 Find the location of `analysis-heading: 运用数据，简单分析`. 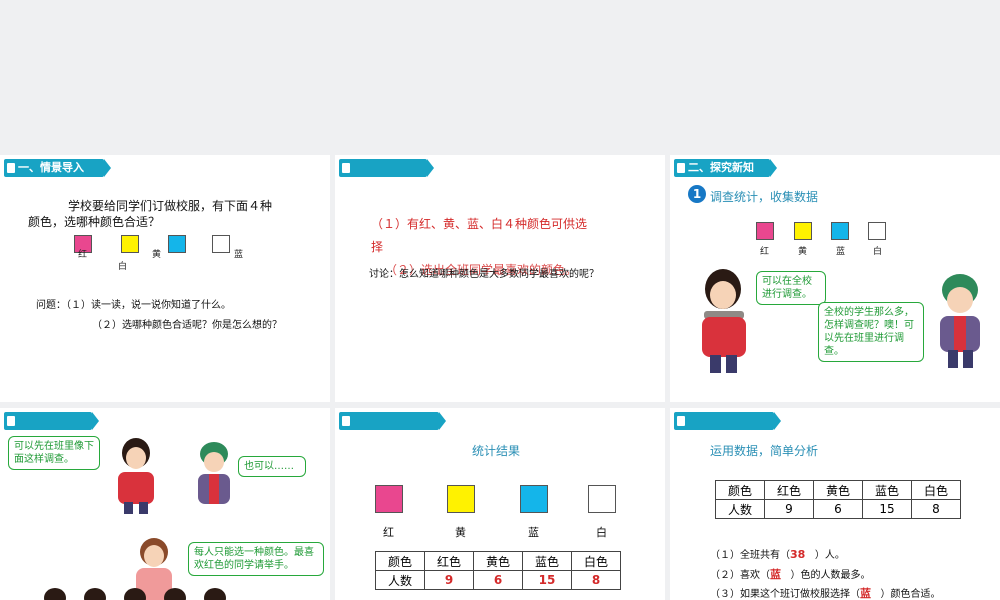

analysis-heading: 运用数据，简单分析 is located at coordinates (764, 451).